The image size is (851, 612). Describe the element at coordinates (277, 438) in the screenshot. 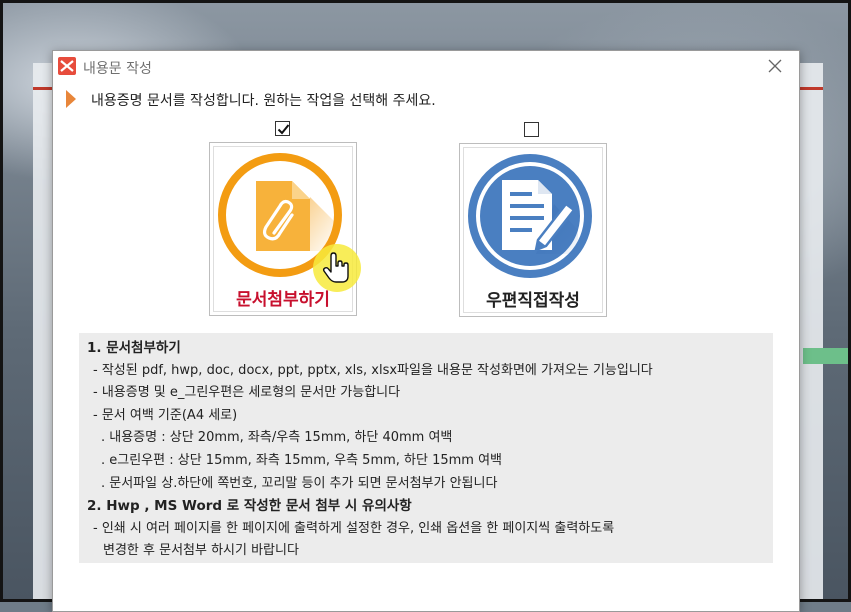

I see `info-line: . 내용증명 : 상단 20mm, 좌측/우측 15mm, 하단 40mm 여백` at that location.